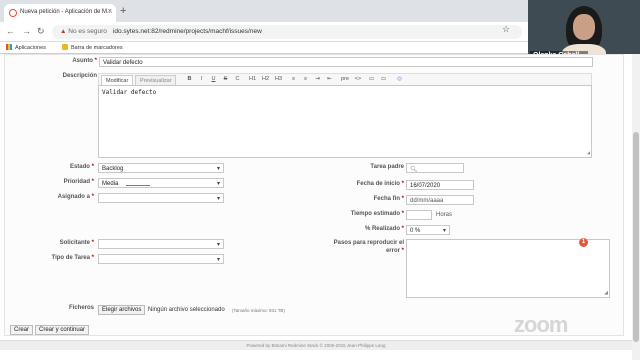 The height and width of the screenshot is (360, 640). What do you see at coordinates (81, 308) in the screenshot?
I see `ficheros-label: Ficheros` at bounding box center [81, 308].